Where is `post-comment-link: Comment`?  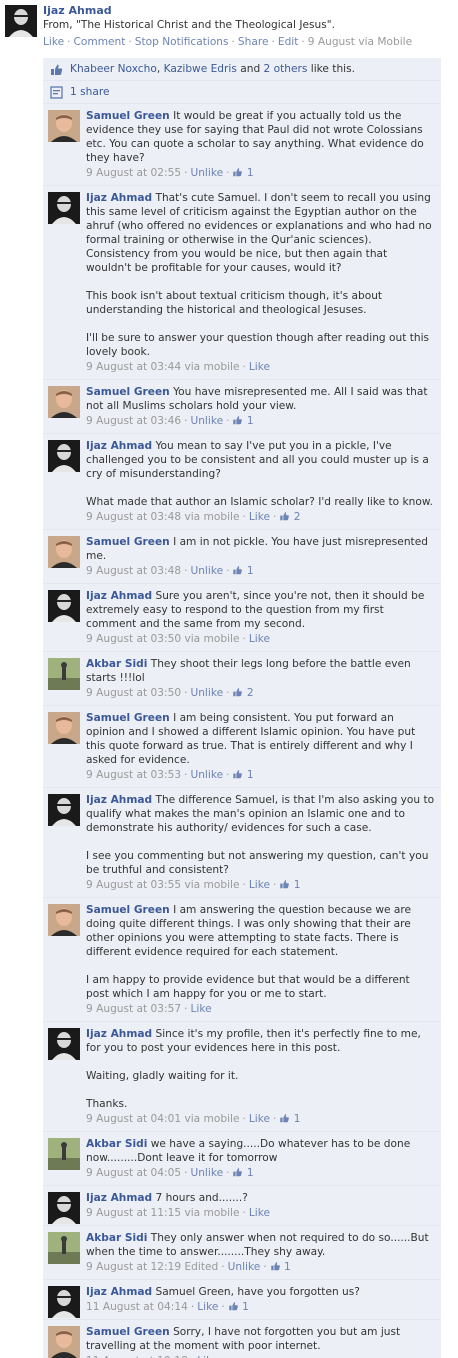
post-comment-link: Comment is located at coordinates (100, 42).